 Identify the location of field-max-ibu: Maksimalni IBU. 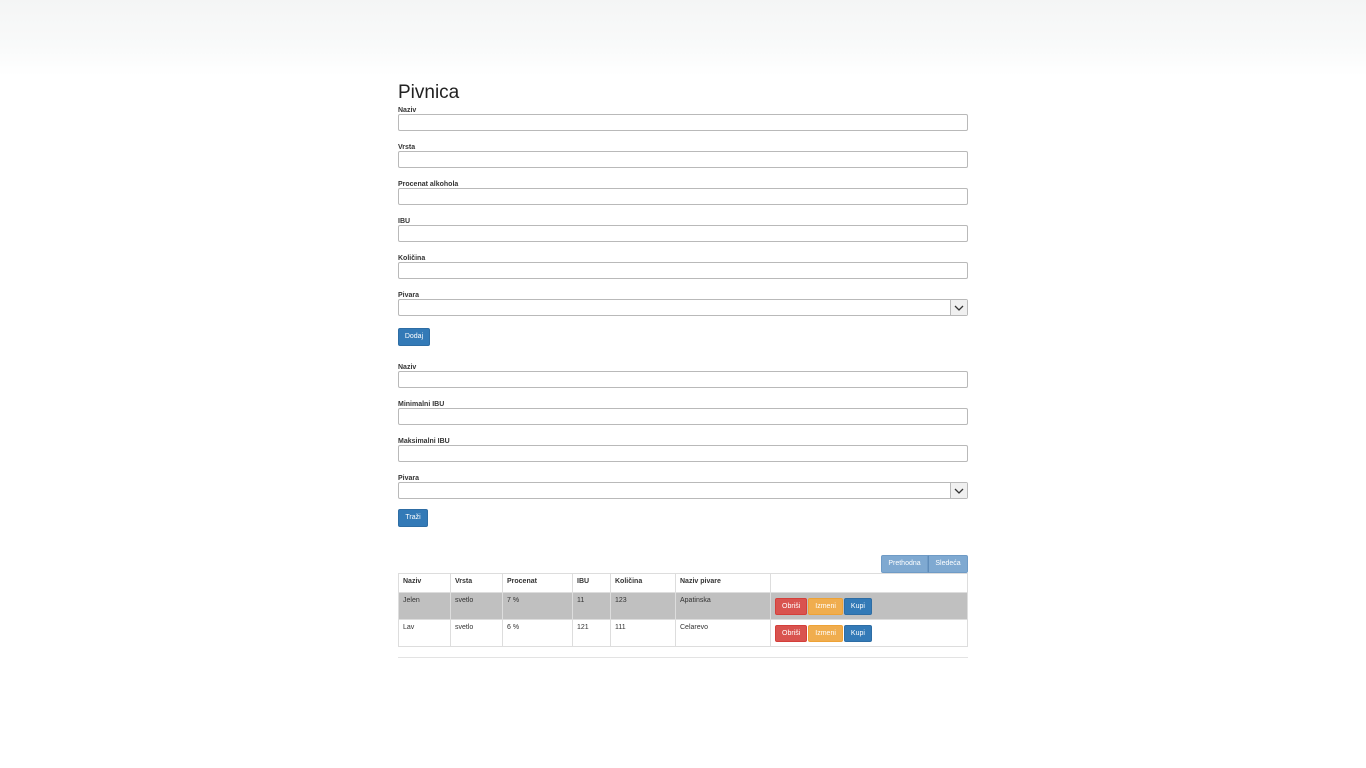
(683, 455).